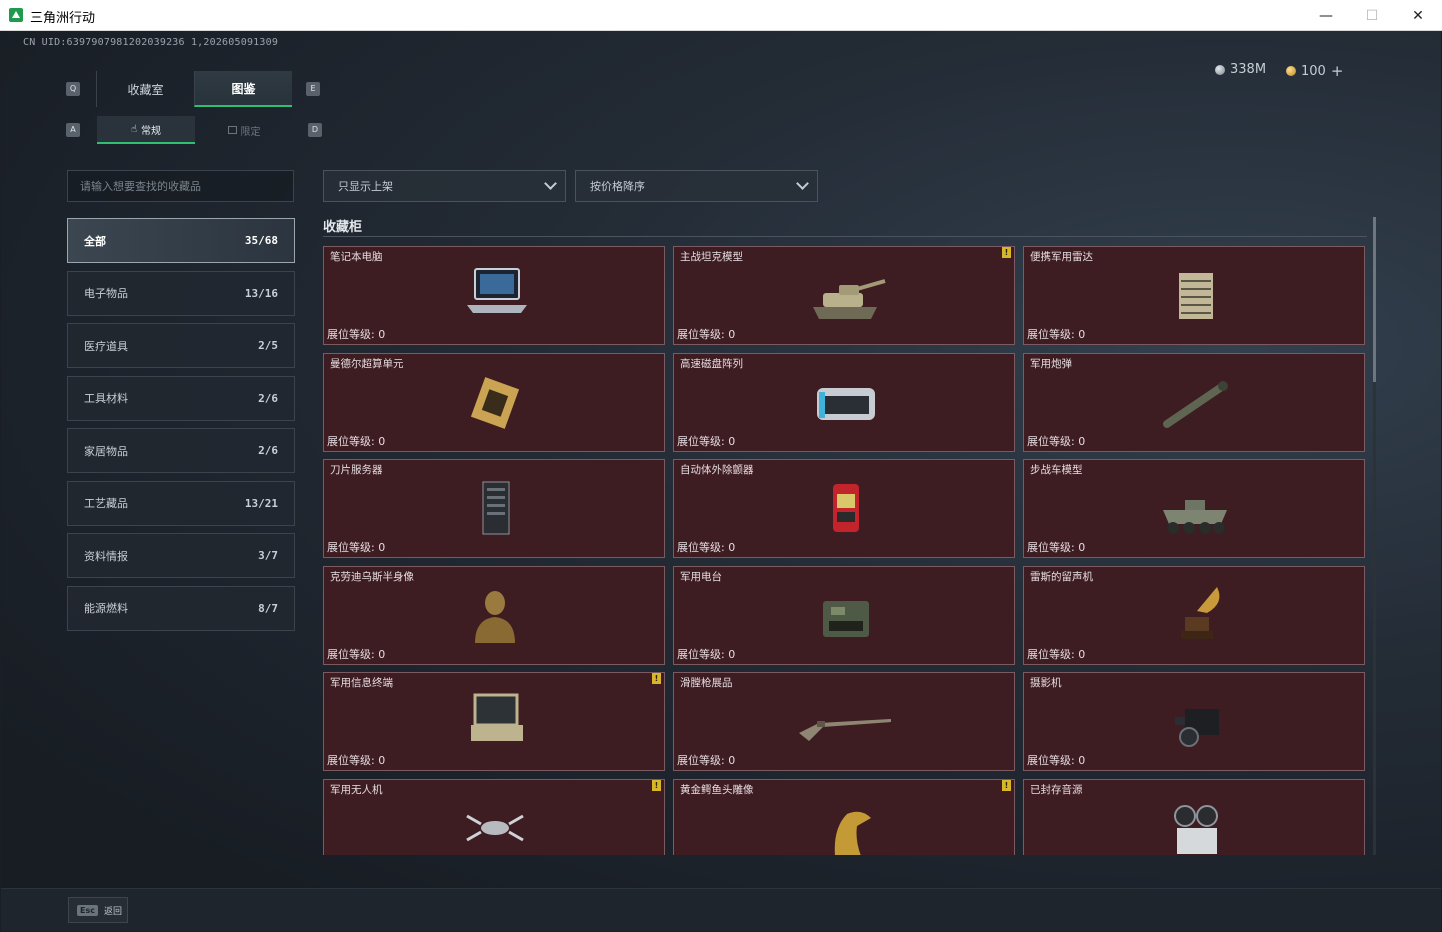 This screenshot has width=1442, height=932. I want to click on collection-card: 主战坦克模型 展位等级: 0!, so click(844, 295).